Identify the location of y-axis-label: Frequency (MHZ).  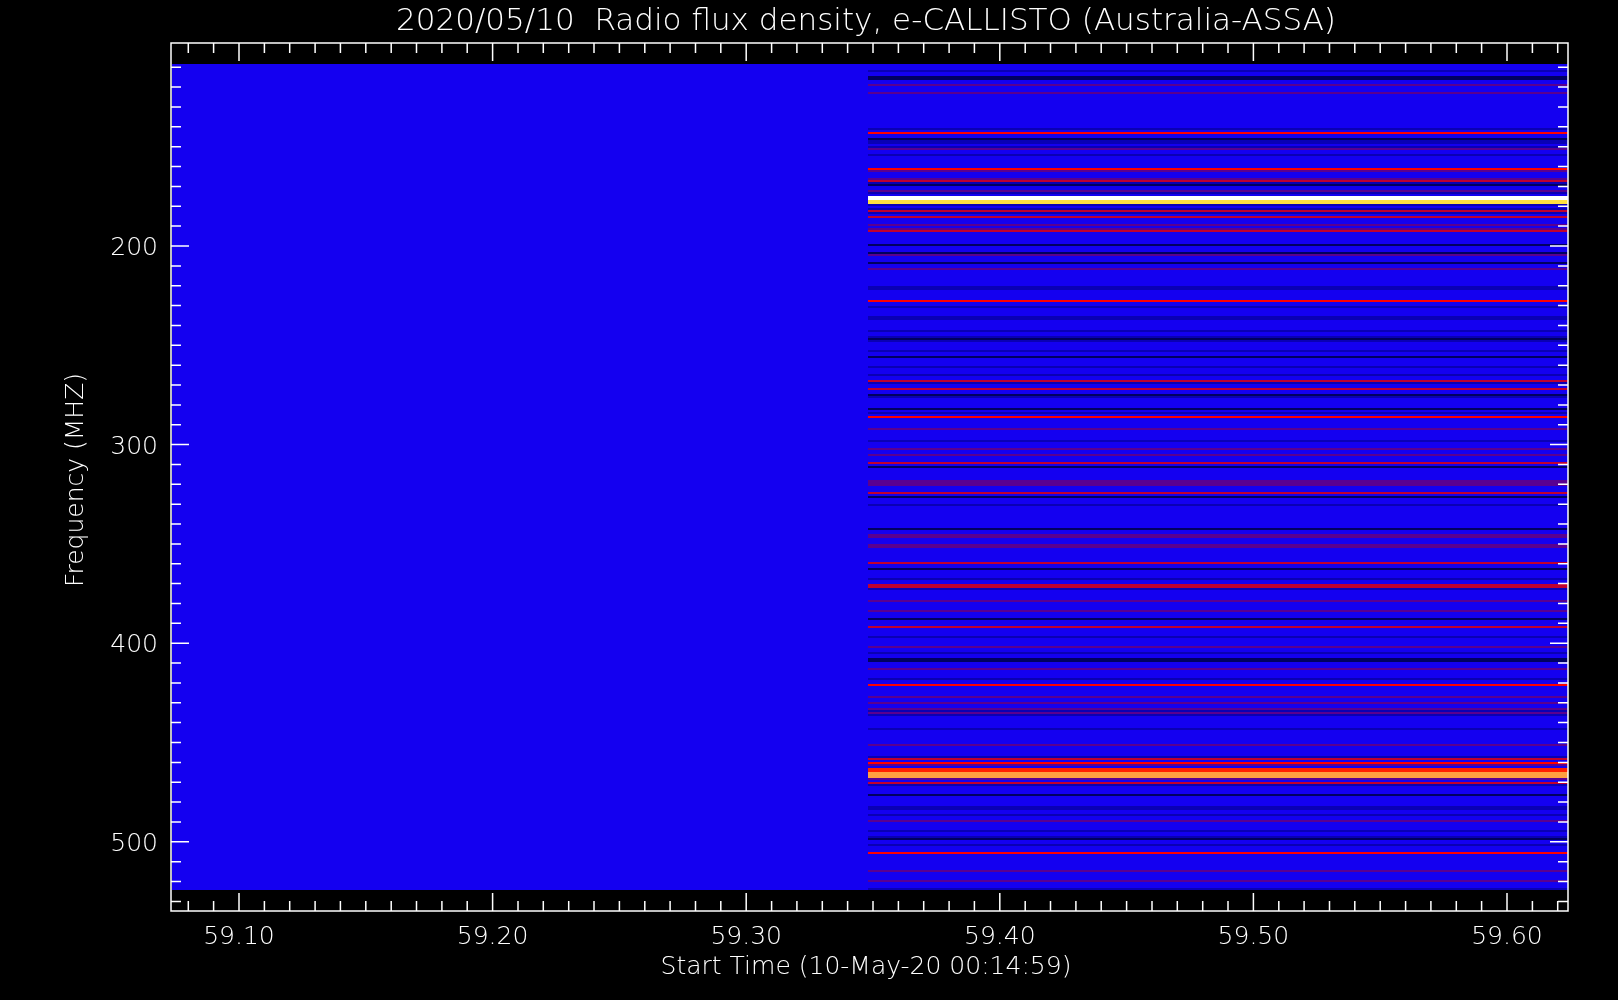
(74, 480).